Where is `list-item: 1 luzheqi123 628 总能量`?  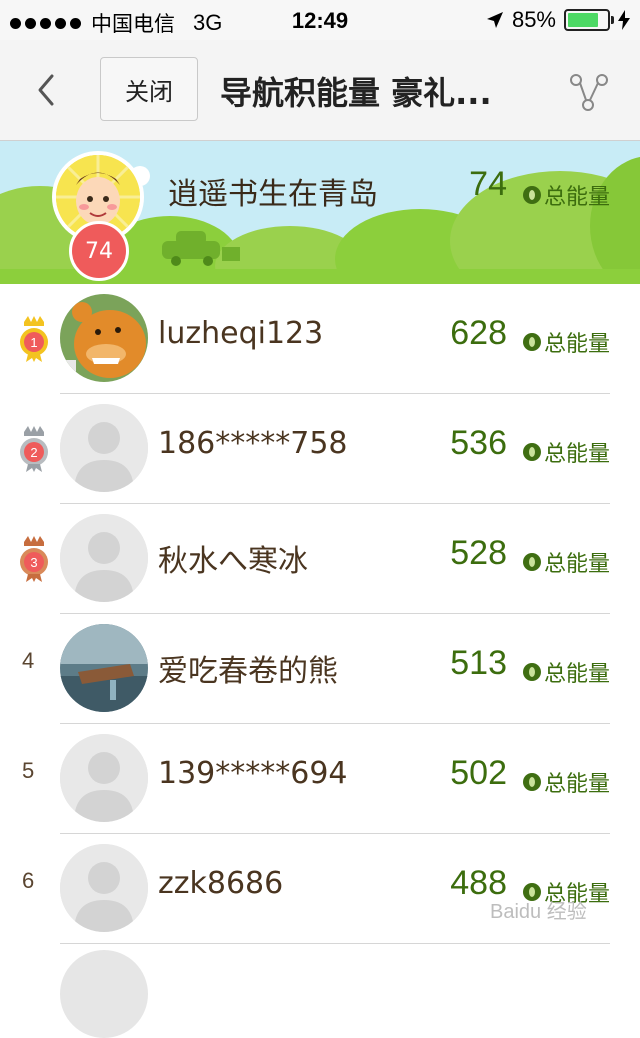 list-item: 1 luzheqi123 628 总能量 is located at coordinates (320, 339).